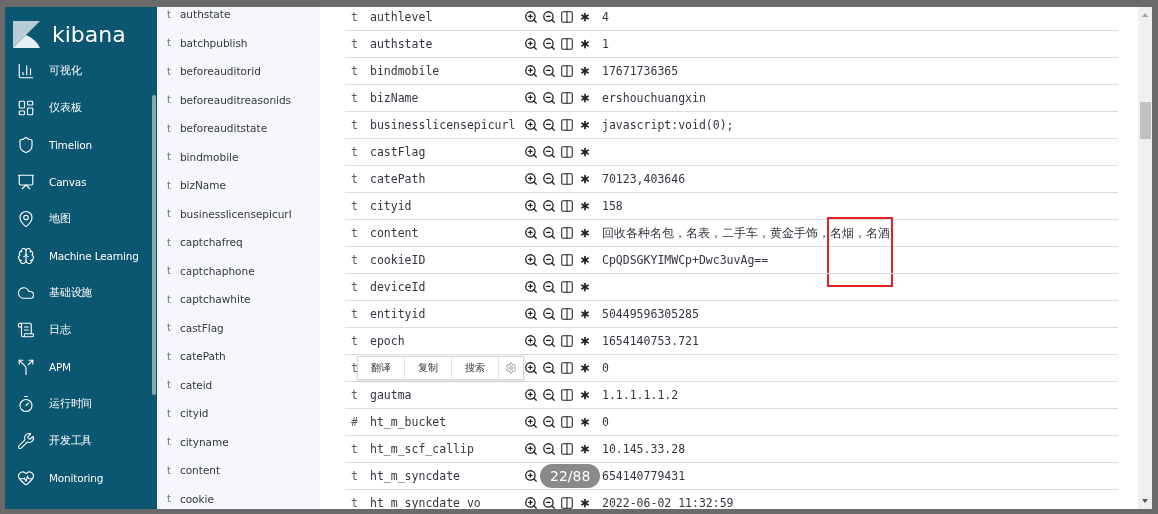 This screenshot has width=1158, height=514. I want to click on field-name: castFlag, so click(201, 327).